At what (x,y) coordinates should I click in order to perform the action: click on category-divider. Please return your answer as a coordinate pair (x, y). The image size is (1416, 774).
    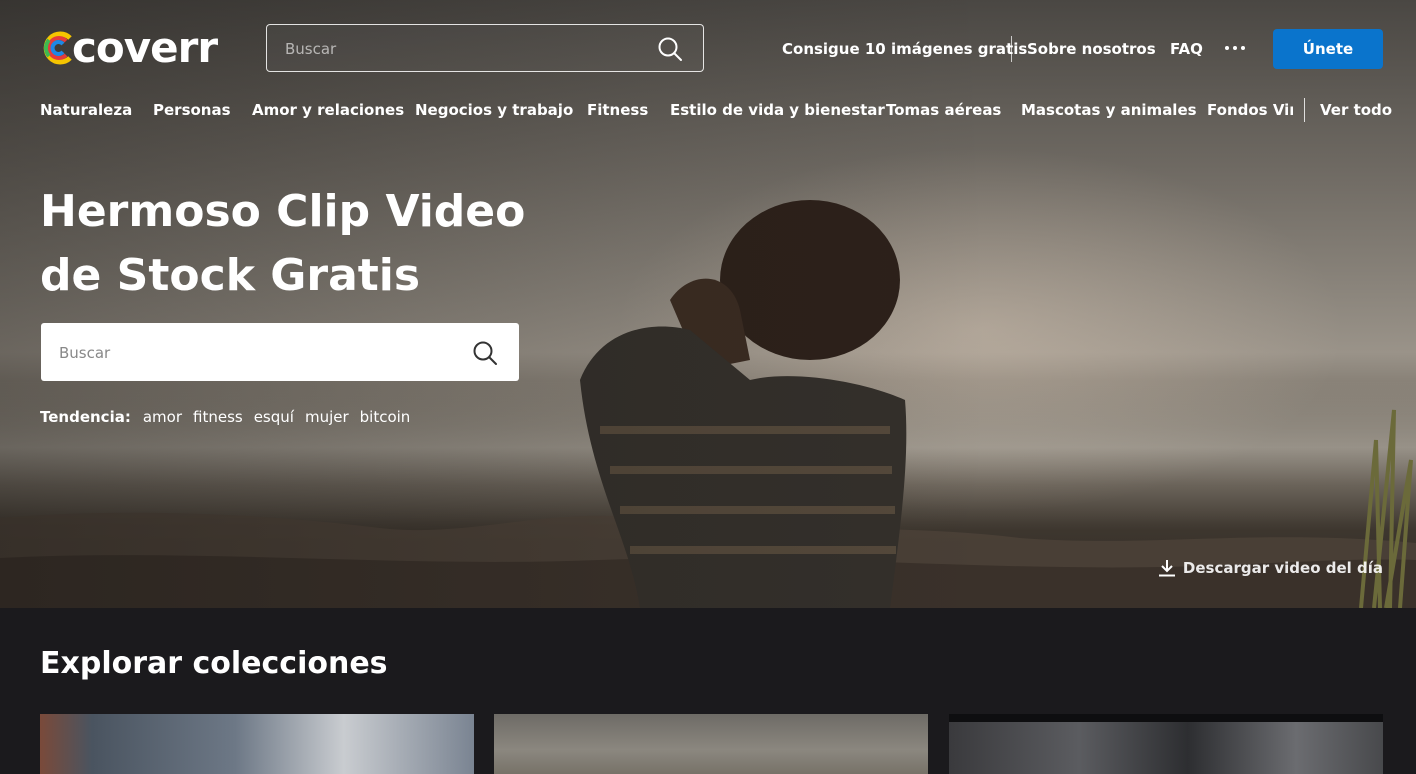
    Looking at the image, I should click on (1304, 110).